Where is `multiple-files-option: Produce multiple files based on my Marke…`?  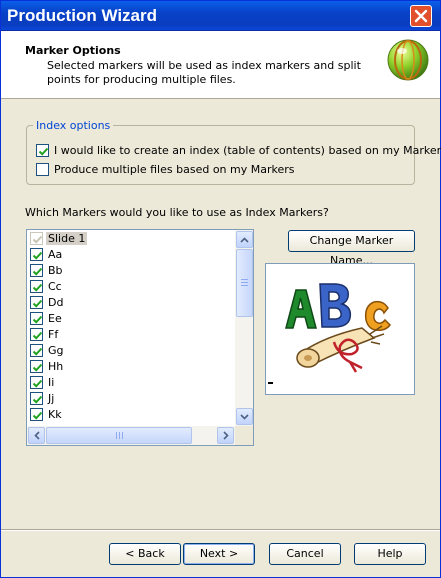
multiple-files-option: Produce multiple files based on my Marke… is located at coordinates (165, 169).